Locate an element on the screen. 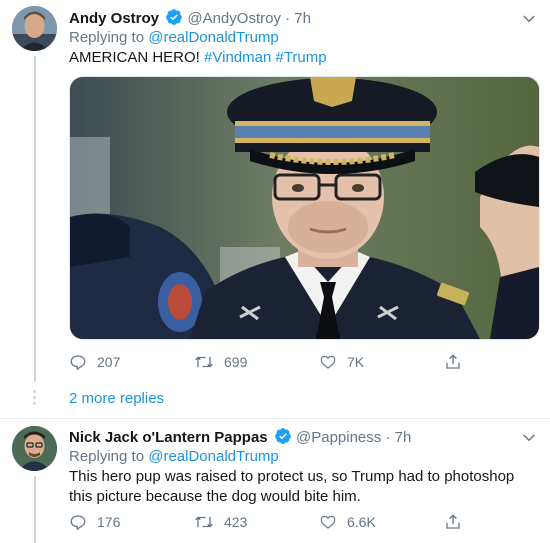 This screenshot has width=550, height=543. handle: @Pappiness is located at coordinates (338, 437).